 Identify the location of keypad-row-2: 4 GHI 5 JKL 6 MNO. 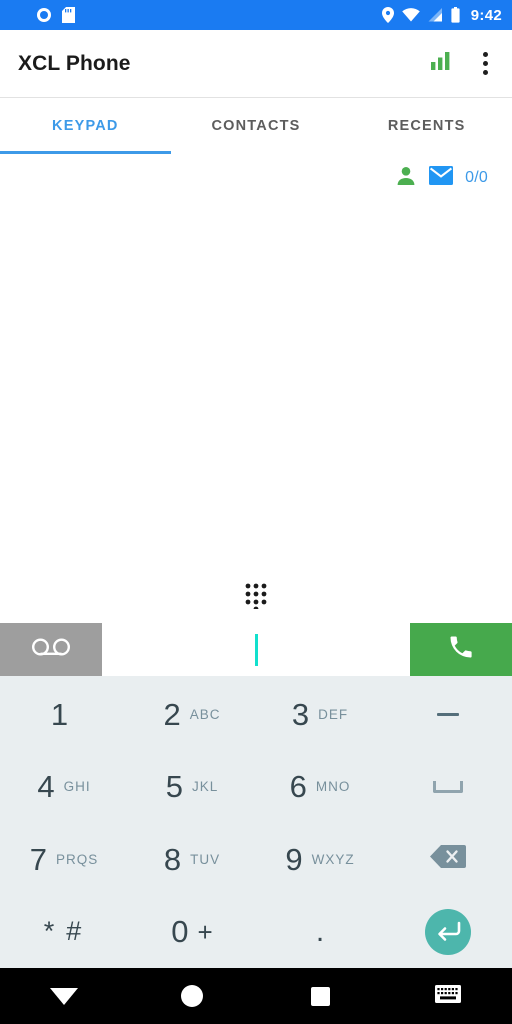
(256, 787).